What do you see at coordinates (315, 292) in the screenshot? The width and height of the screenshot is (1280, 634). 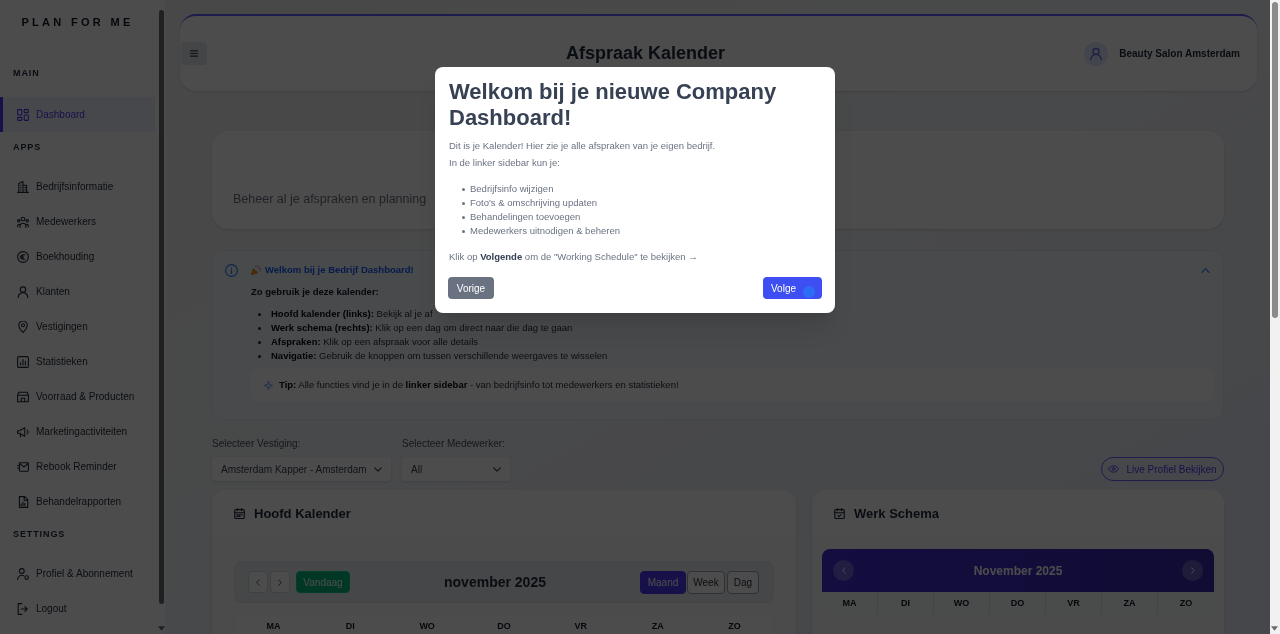 I see `info-subtitle: Zo gebruik je deze kalender:` at bounding box center [315, 292].